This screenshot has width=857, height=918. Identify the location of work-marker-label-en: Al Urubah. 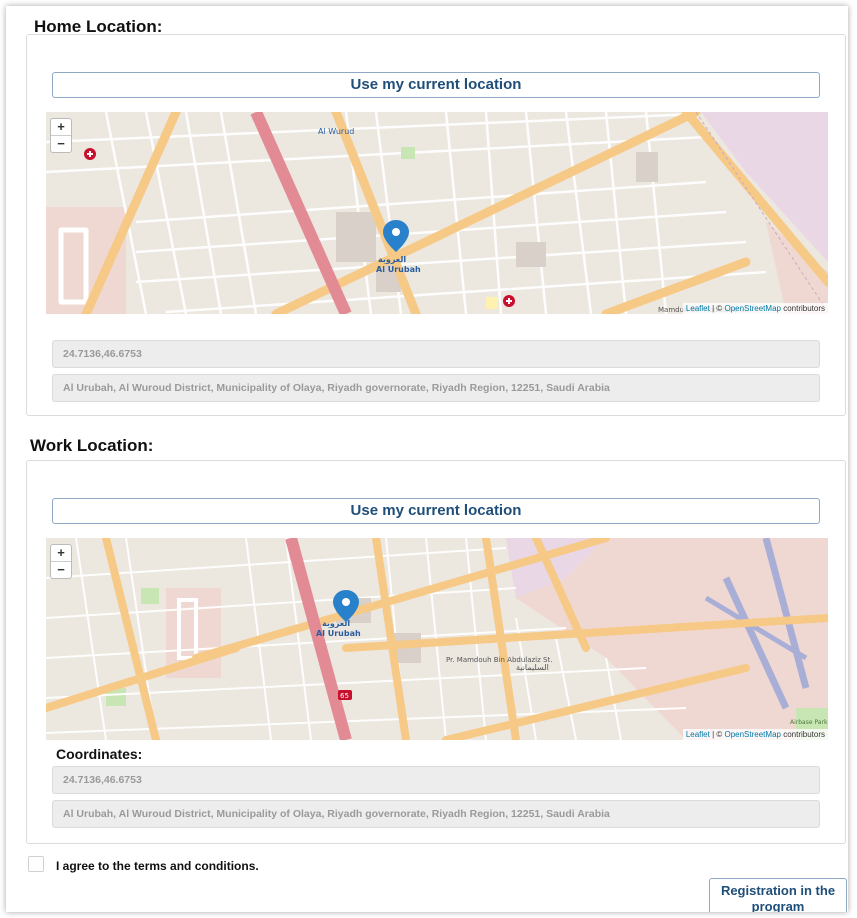
(338, 633).